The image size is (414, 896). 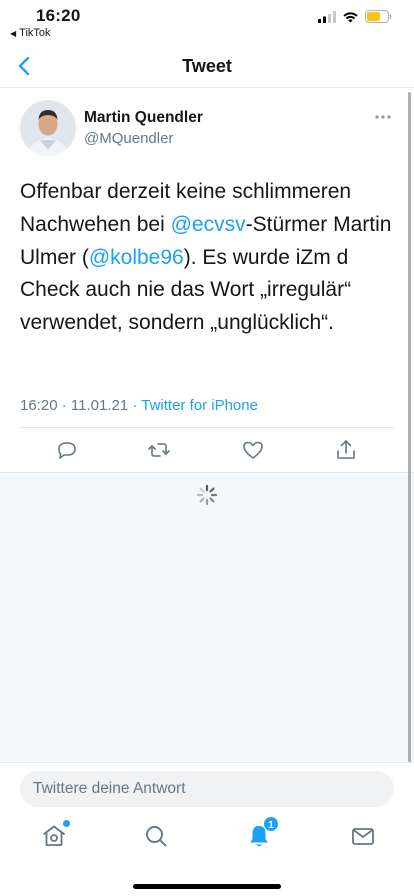 I want to click on tab-notifications: 1, so click(x=262, y=833).